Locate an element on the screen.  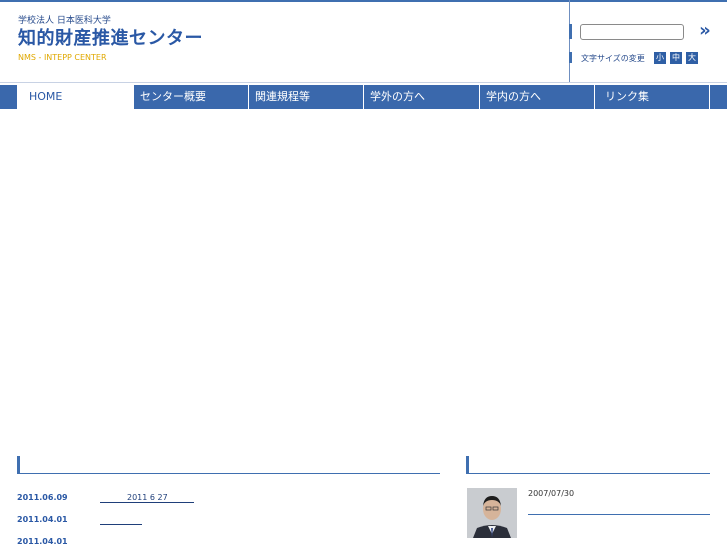
header-rule is located at coordinates (363, 82).